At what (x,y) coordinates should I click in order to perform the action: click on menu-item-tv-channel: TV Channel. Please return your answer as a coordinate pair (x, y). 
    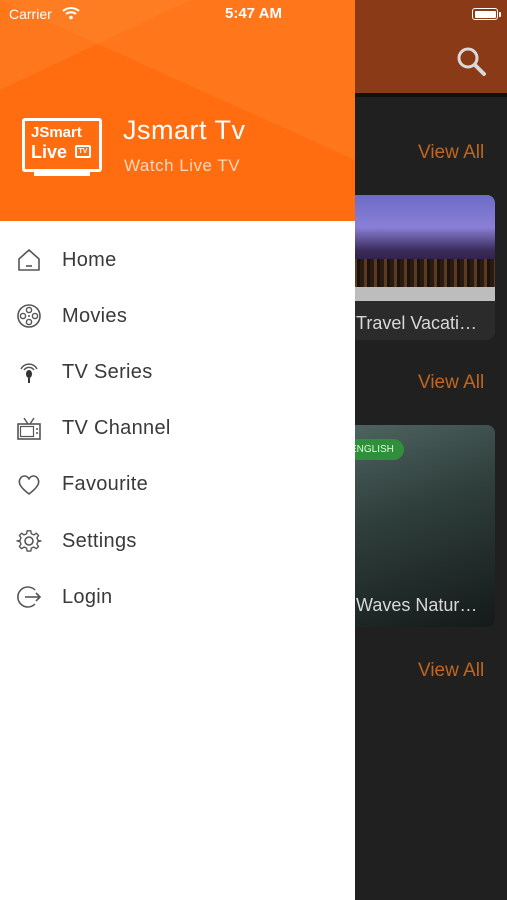
    Looking at the image, I should click on (177, 429).